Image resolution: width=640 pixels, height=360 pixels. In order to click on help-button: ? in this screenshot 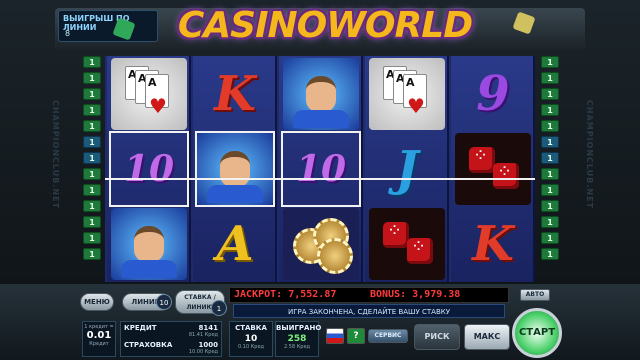, I will do `click(356, 336)`.